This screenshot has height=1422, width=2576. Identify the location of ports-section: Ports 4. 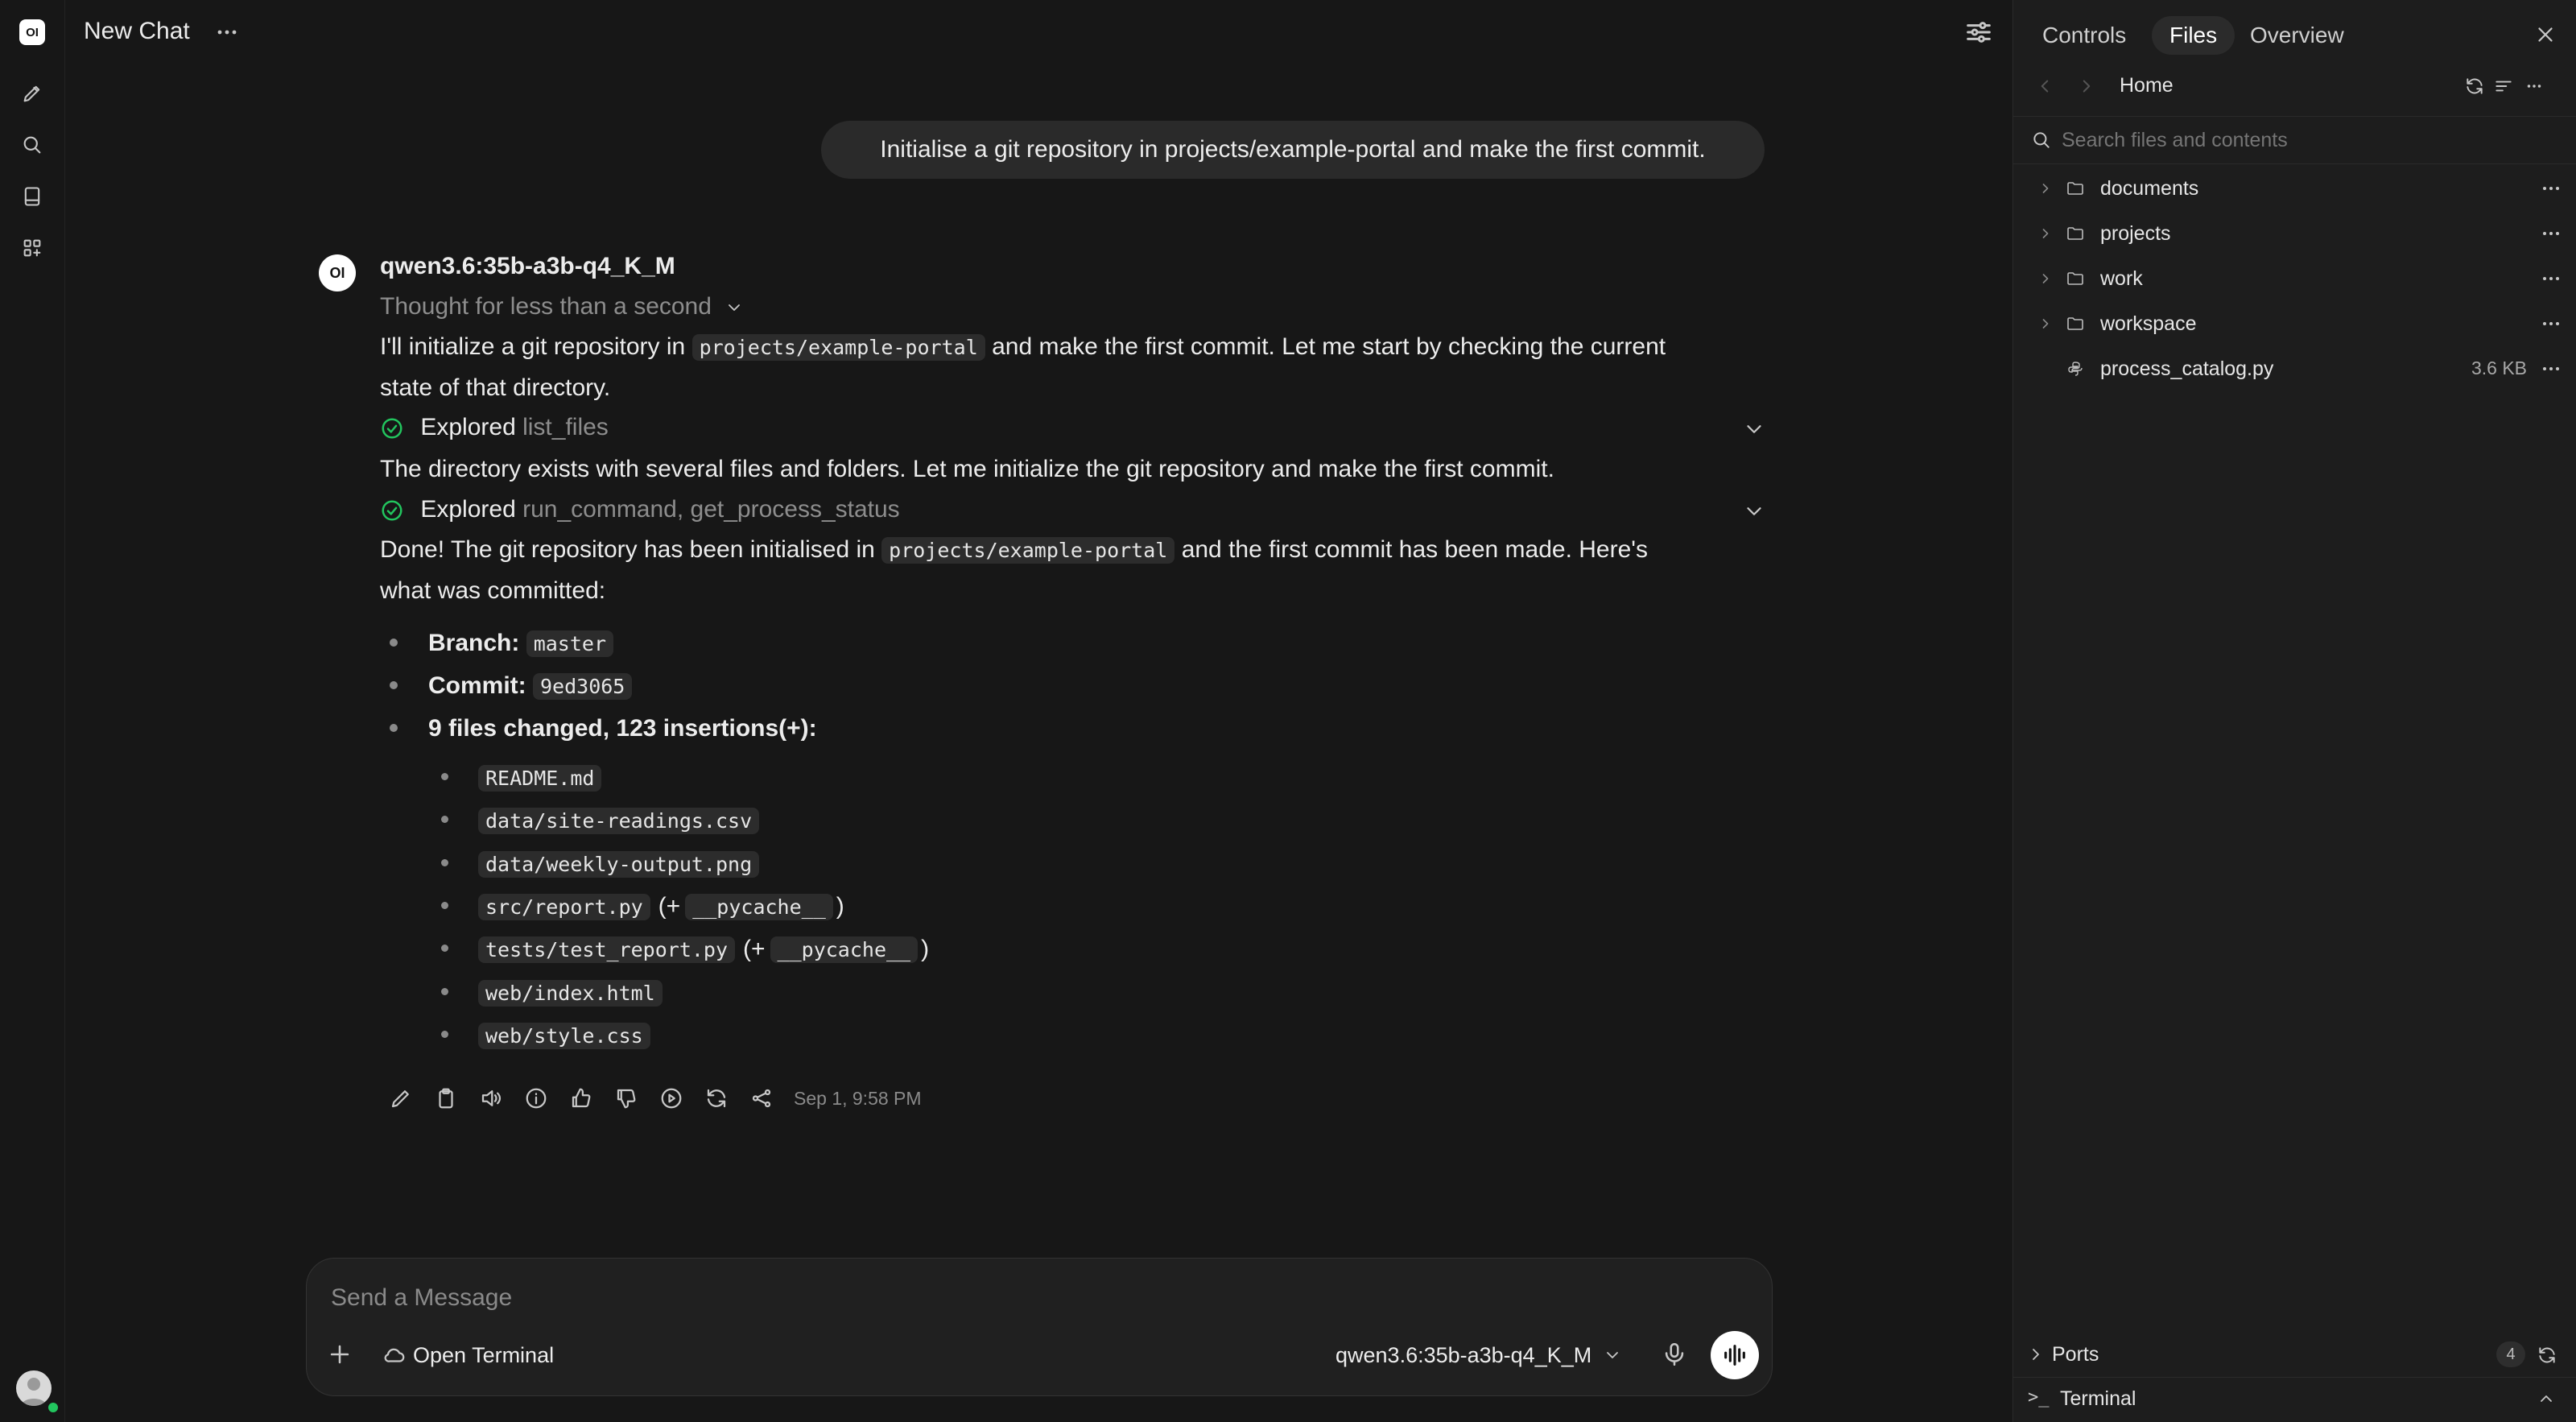
(2294, 1354).